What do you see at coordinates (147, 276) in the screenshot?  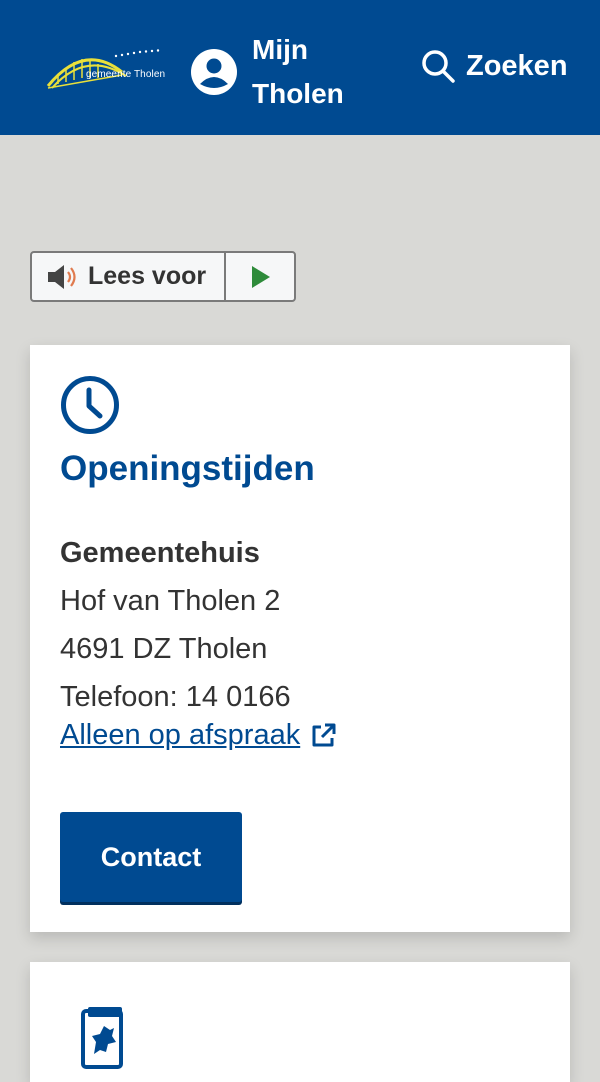 I see `lees-voor-label: Lees voor` at bounding box center [147, 276].